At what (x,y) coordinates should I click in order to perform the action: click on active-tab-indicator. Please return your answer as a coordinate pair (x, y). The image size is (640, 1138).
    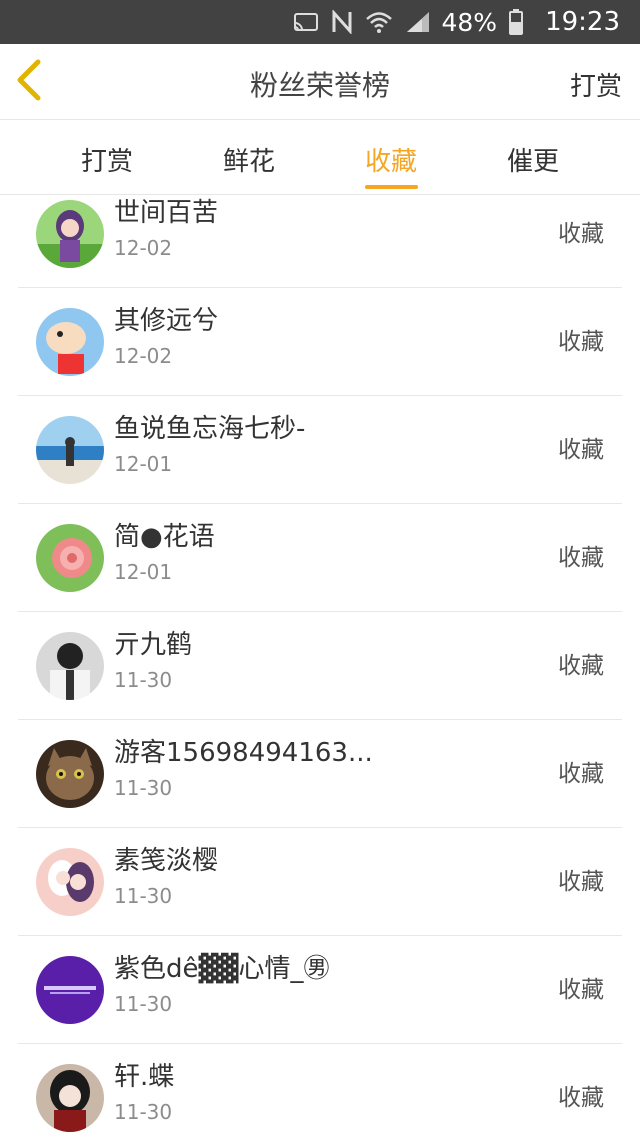
    Looking at the image, I should click on (391, 187).